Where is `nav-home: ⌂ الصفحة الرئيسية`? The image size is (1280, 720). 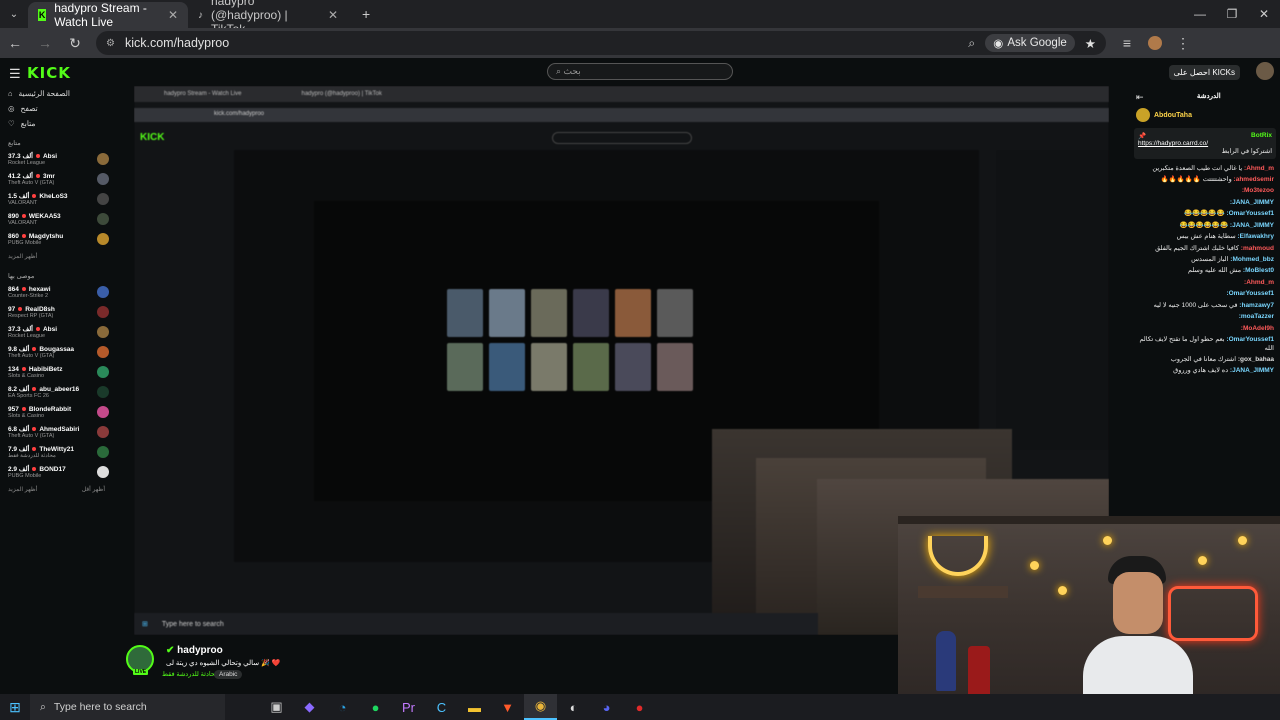
nav-home: ⌂ الصفحة الرئيسية is located at coordinates (57, 93).